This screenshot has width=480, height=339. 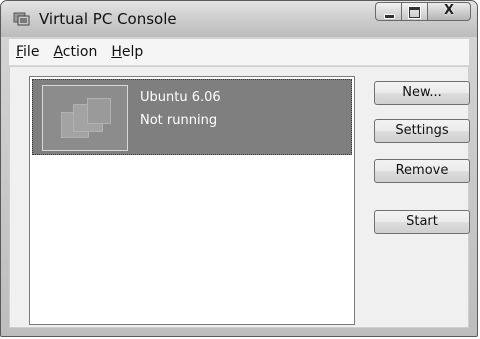 I want to click on vm-list-item: Ubuntu 6.06 Not running, so click(x=192, y=117).